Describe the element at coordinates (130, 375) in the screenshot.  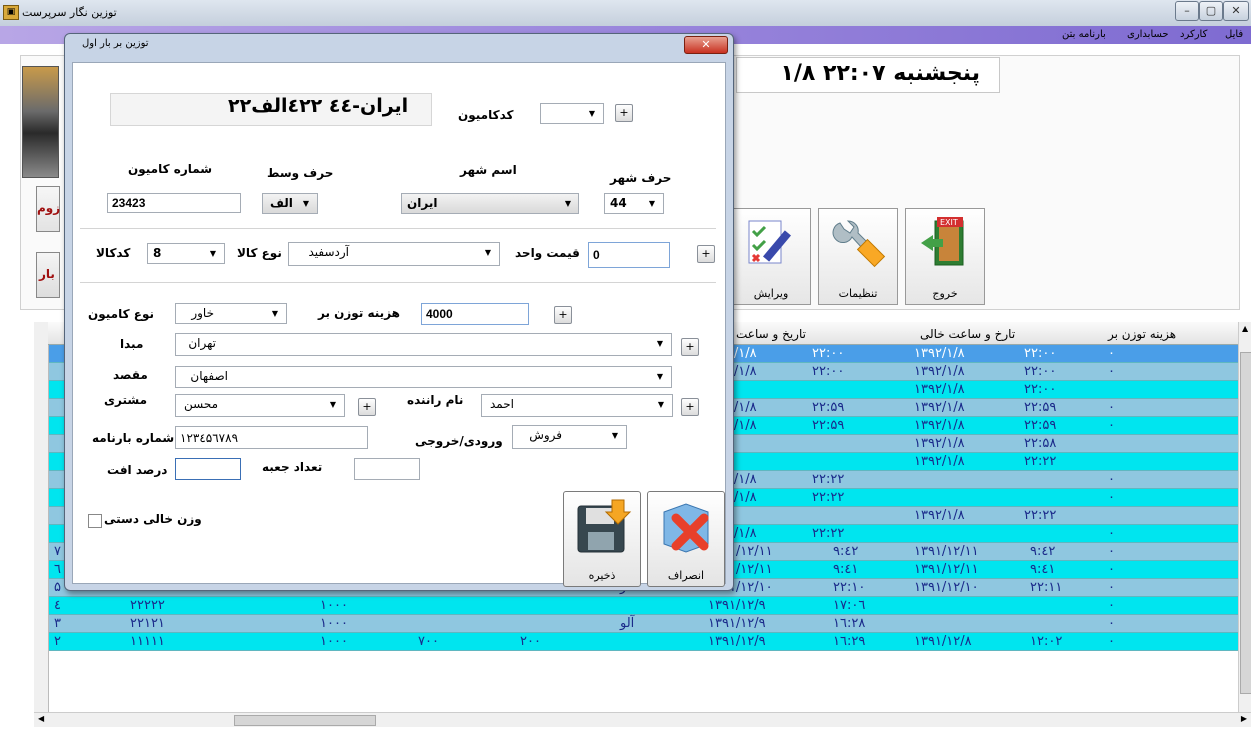
I see `destination-label: مقصد` at that location.